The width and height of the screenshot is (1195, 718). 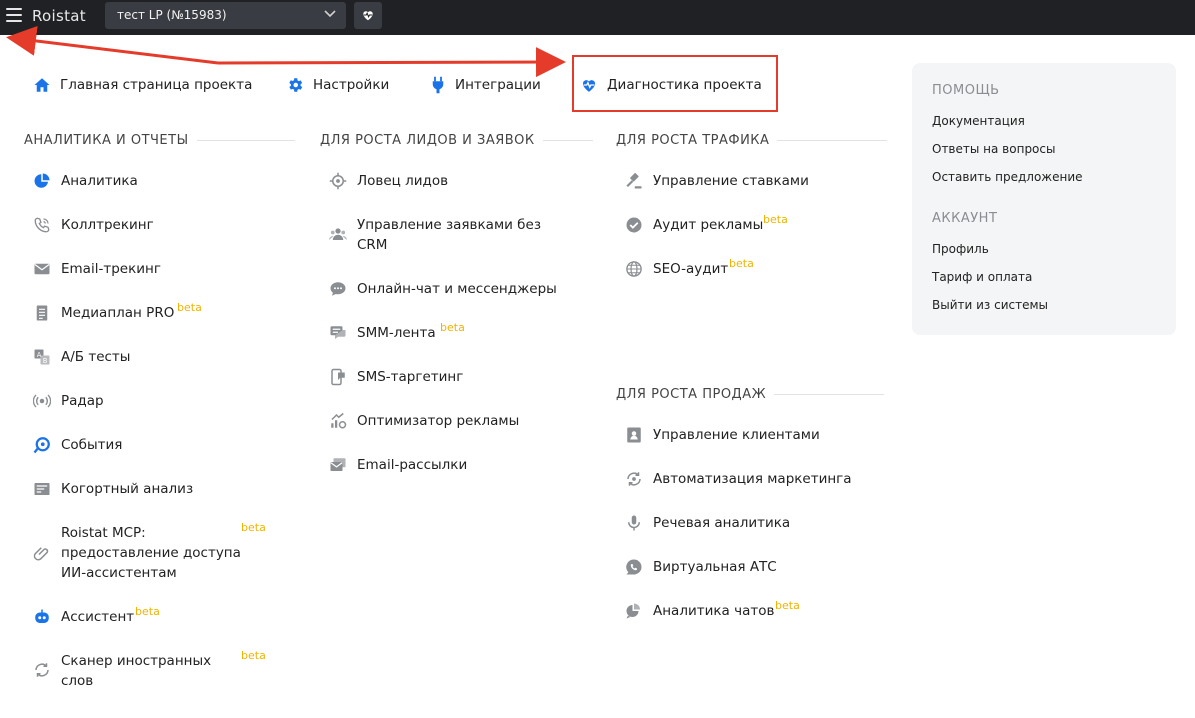 I want to click on menu-item-label: Медиаплан PRO, so click(x=118, y=313).